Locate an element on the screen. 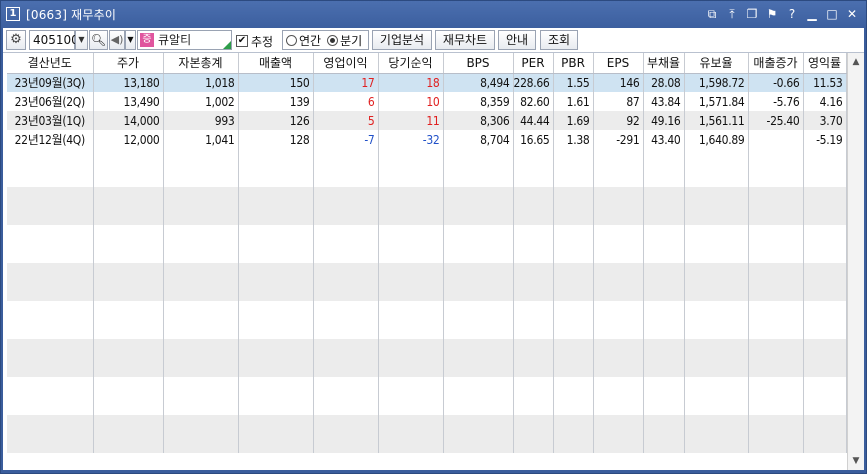 Image resolution: width=867 pixels, height=474 pixels. column-header: BPS is located at coordinates (478, 63).